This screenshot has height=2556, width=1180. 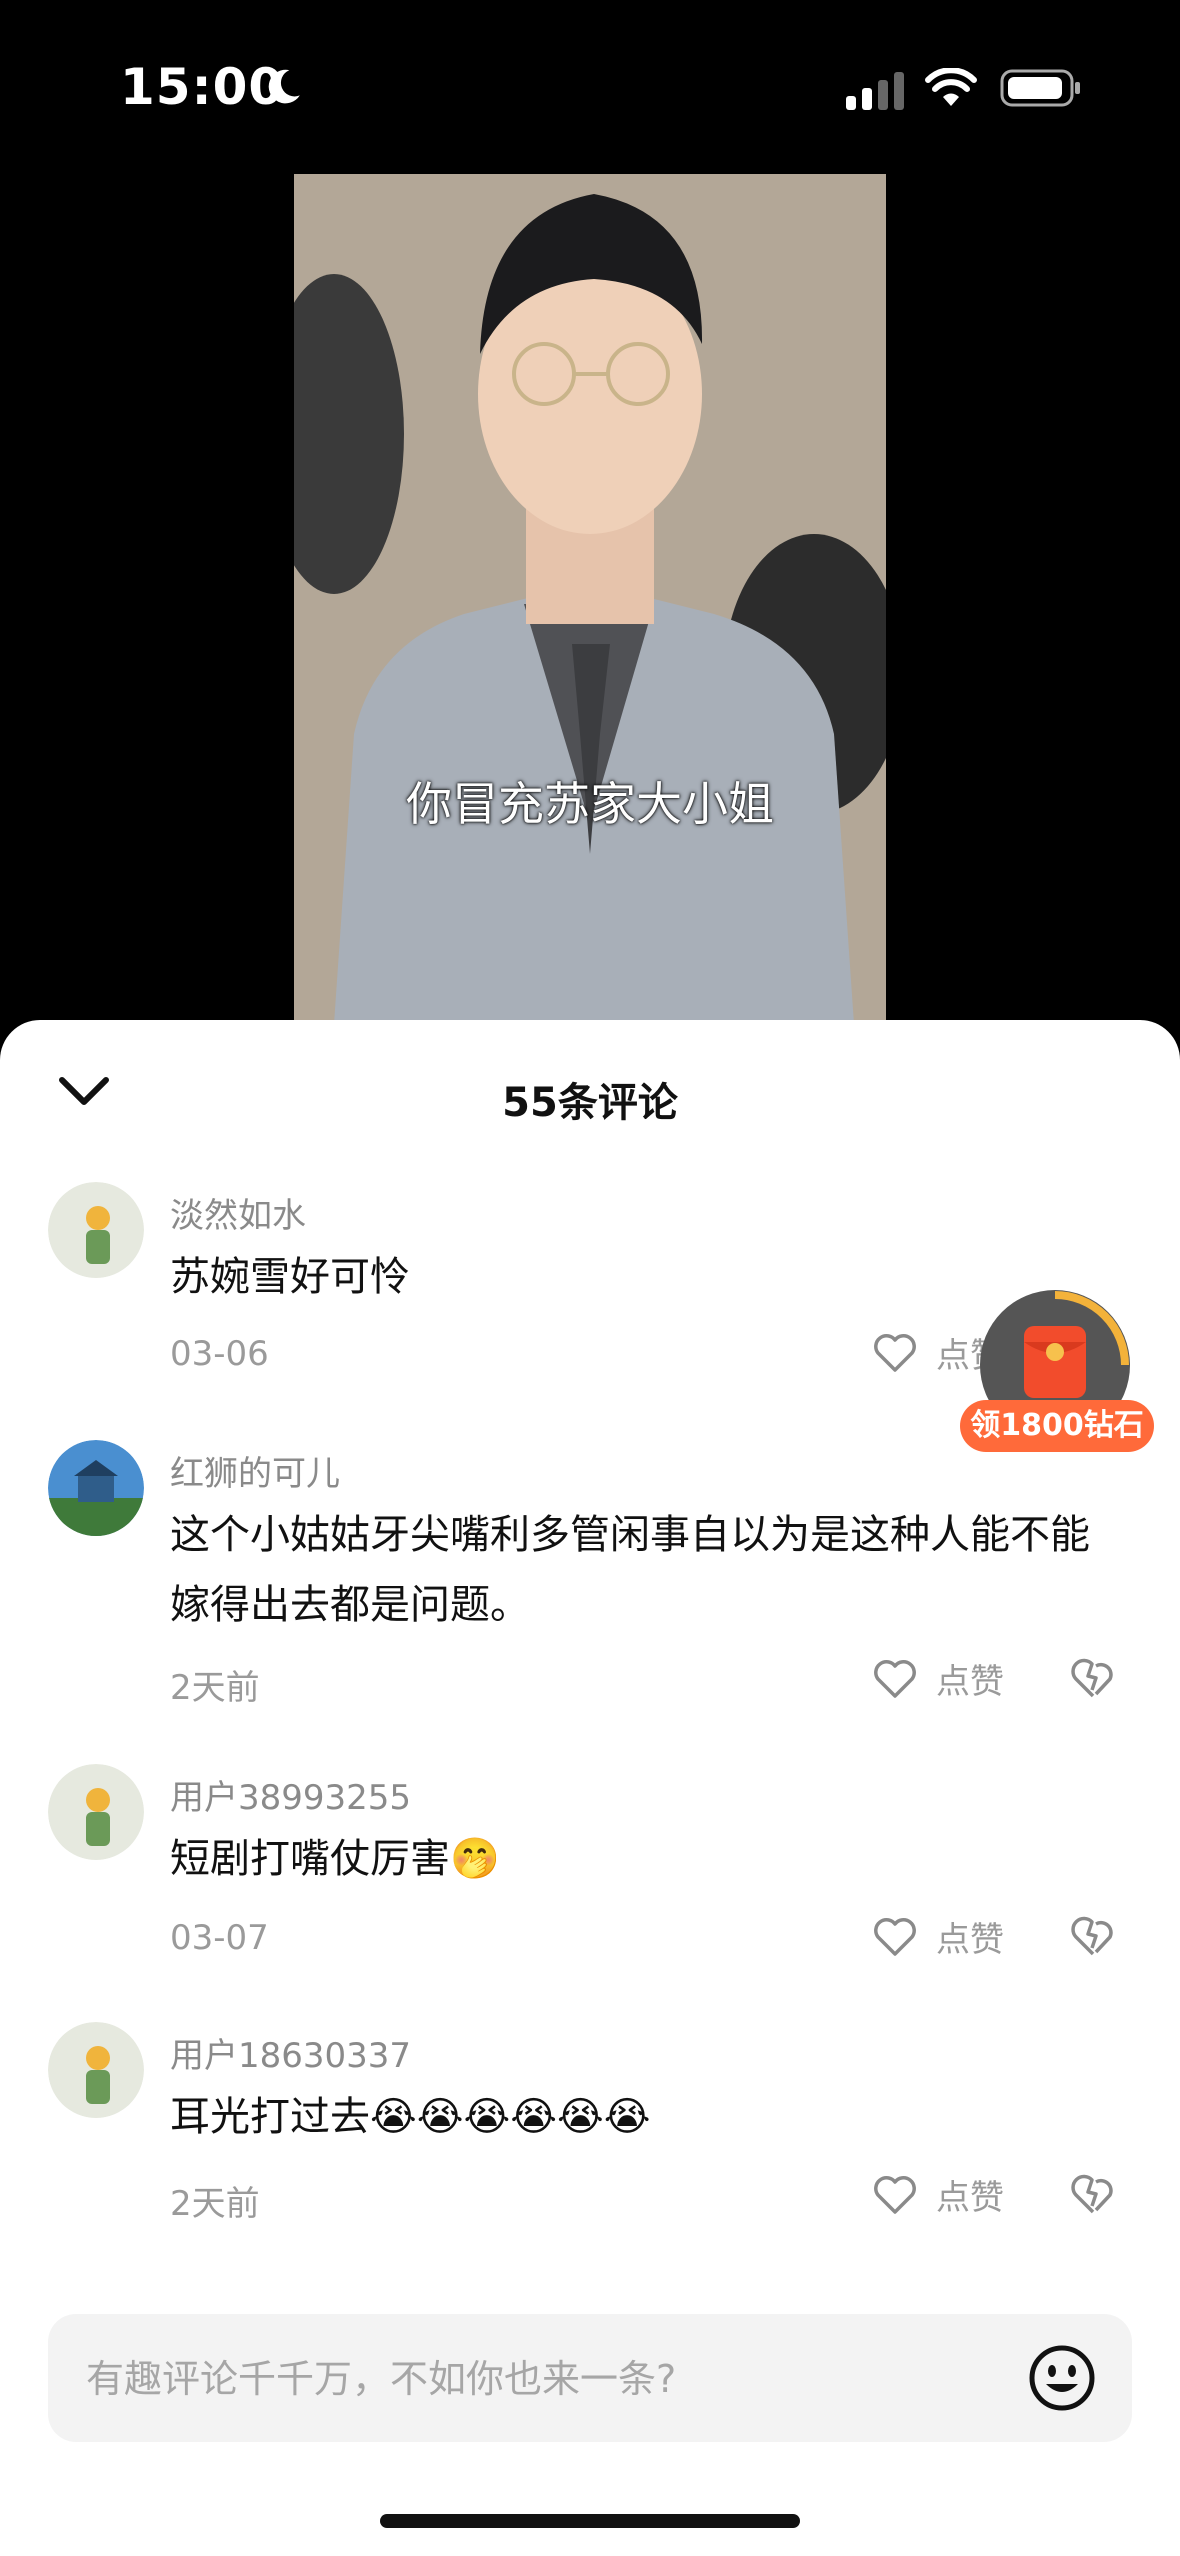 I want to click on red-packet-label: 领1800钻石, so click(x=1057, y=1426).